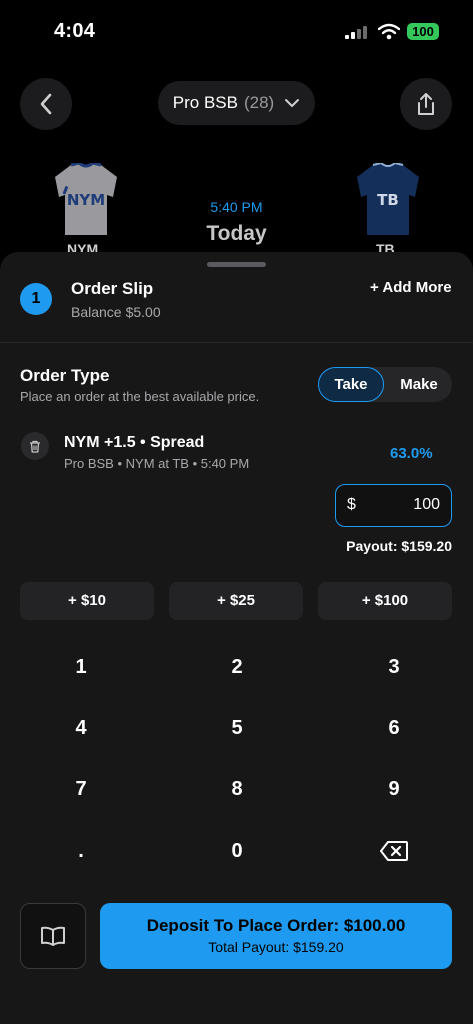  Describe the element at coordinates (394, 789) in the screenshot. I see `key-9: 9` at that location.